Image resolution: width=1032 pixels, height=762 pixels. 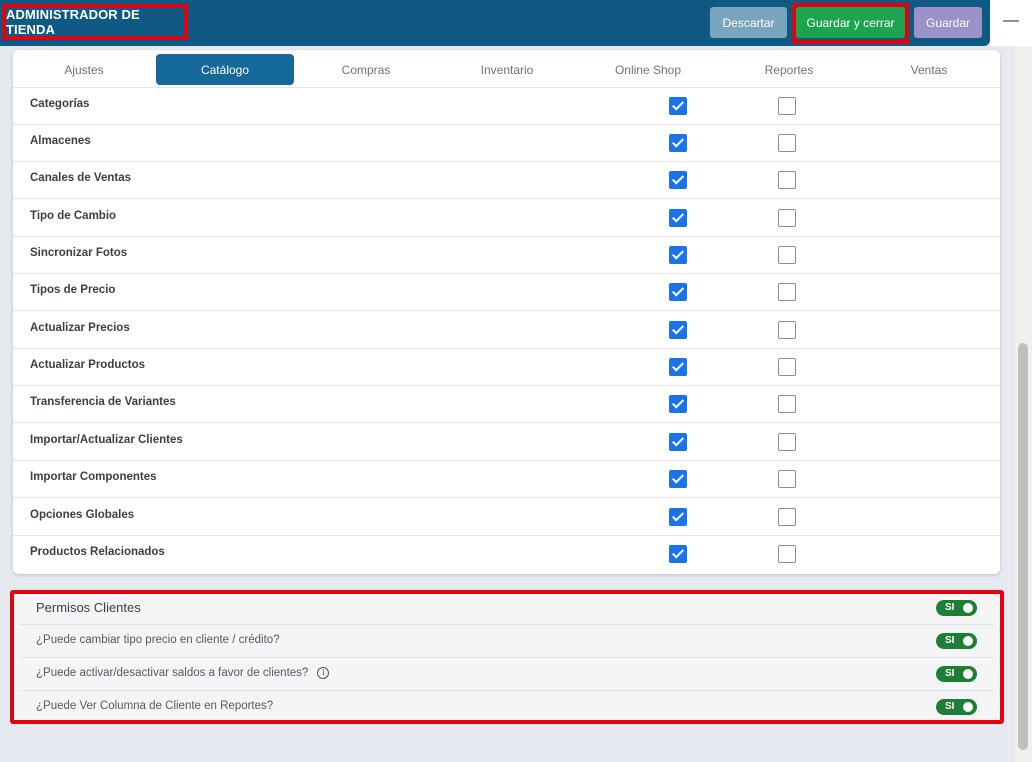 I want to click on tab-catalogo: Catálogo, so click(x=225, y=69).